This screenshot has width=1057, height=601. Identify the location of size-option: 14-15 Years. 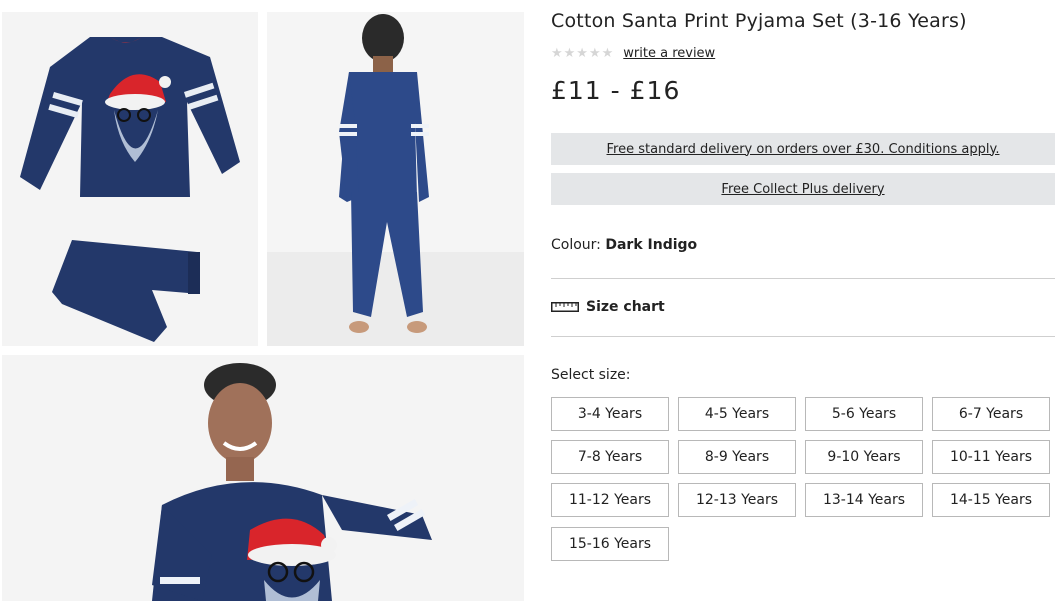
(991, 500).